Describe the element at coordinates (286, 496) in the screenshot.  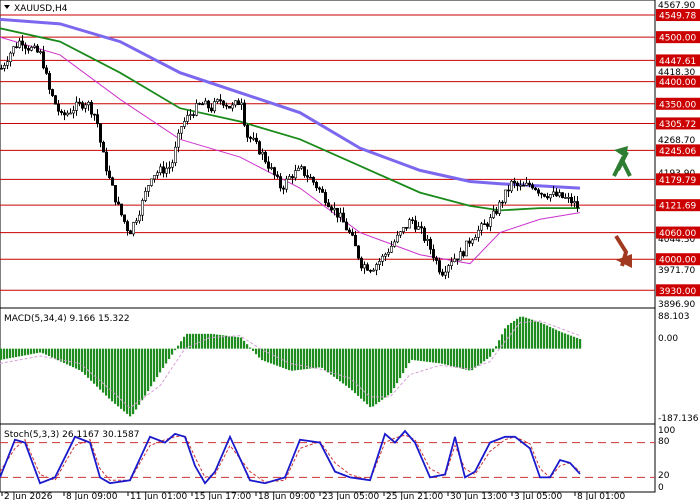
I see `time-axis-label: 18 Jun 09:00` at that location.